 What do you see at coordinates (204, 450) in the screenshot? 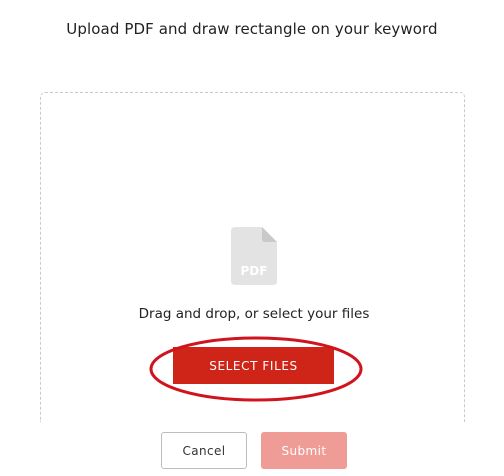
I see `cancel-button: Cancel` at bounding box center [204, 450].